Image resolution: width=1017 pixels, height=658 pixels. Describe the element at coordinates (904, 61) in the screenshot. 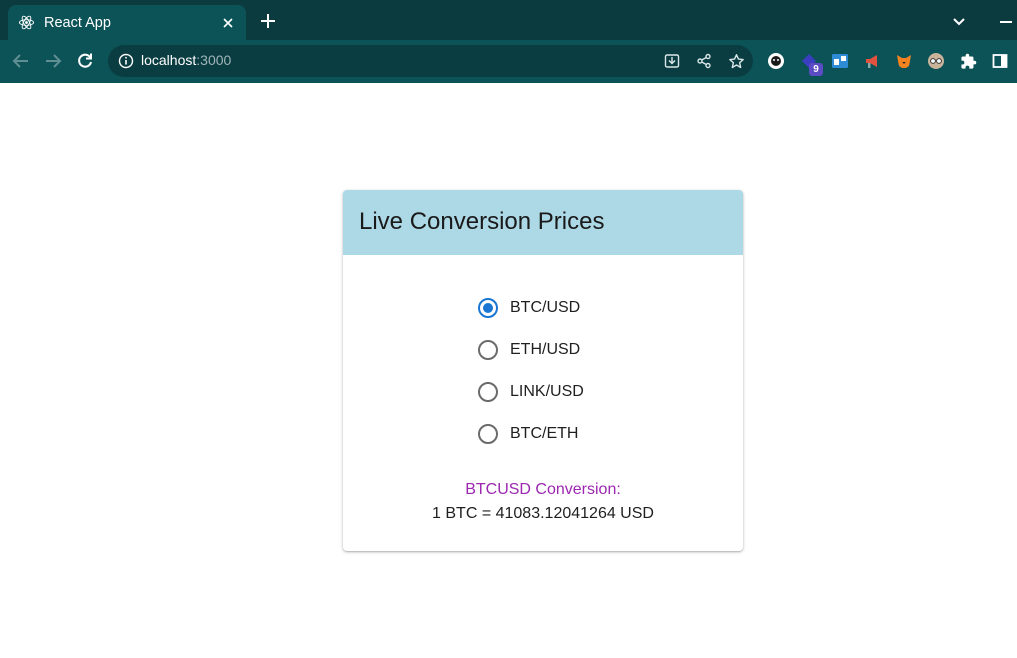

I see `metamask-fox-icon` at that location.